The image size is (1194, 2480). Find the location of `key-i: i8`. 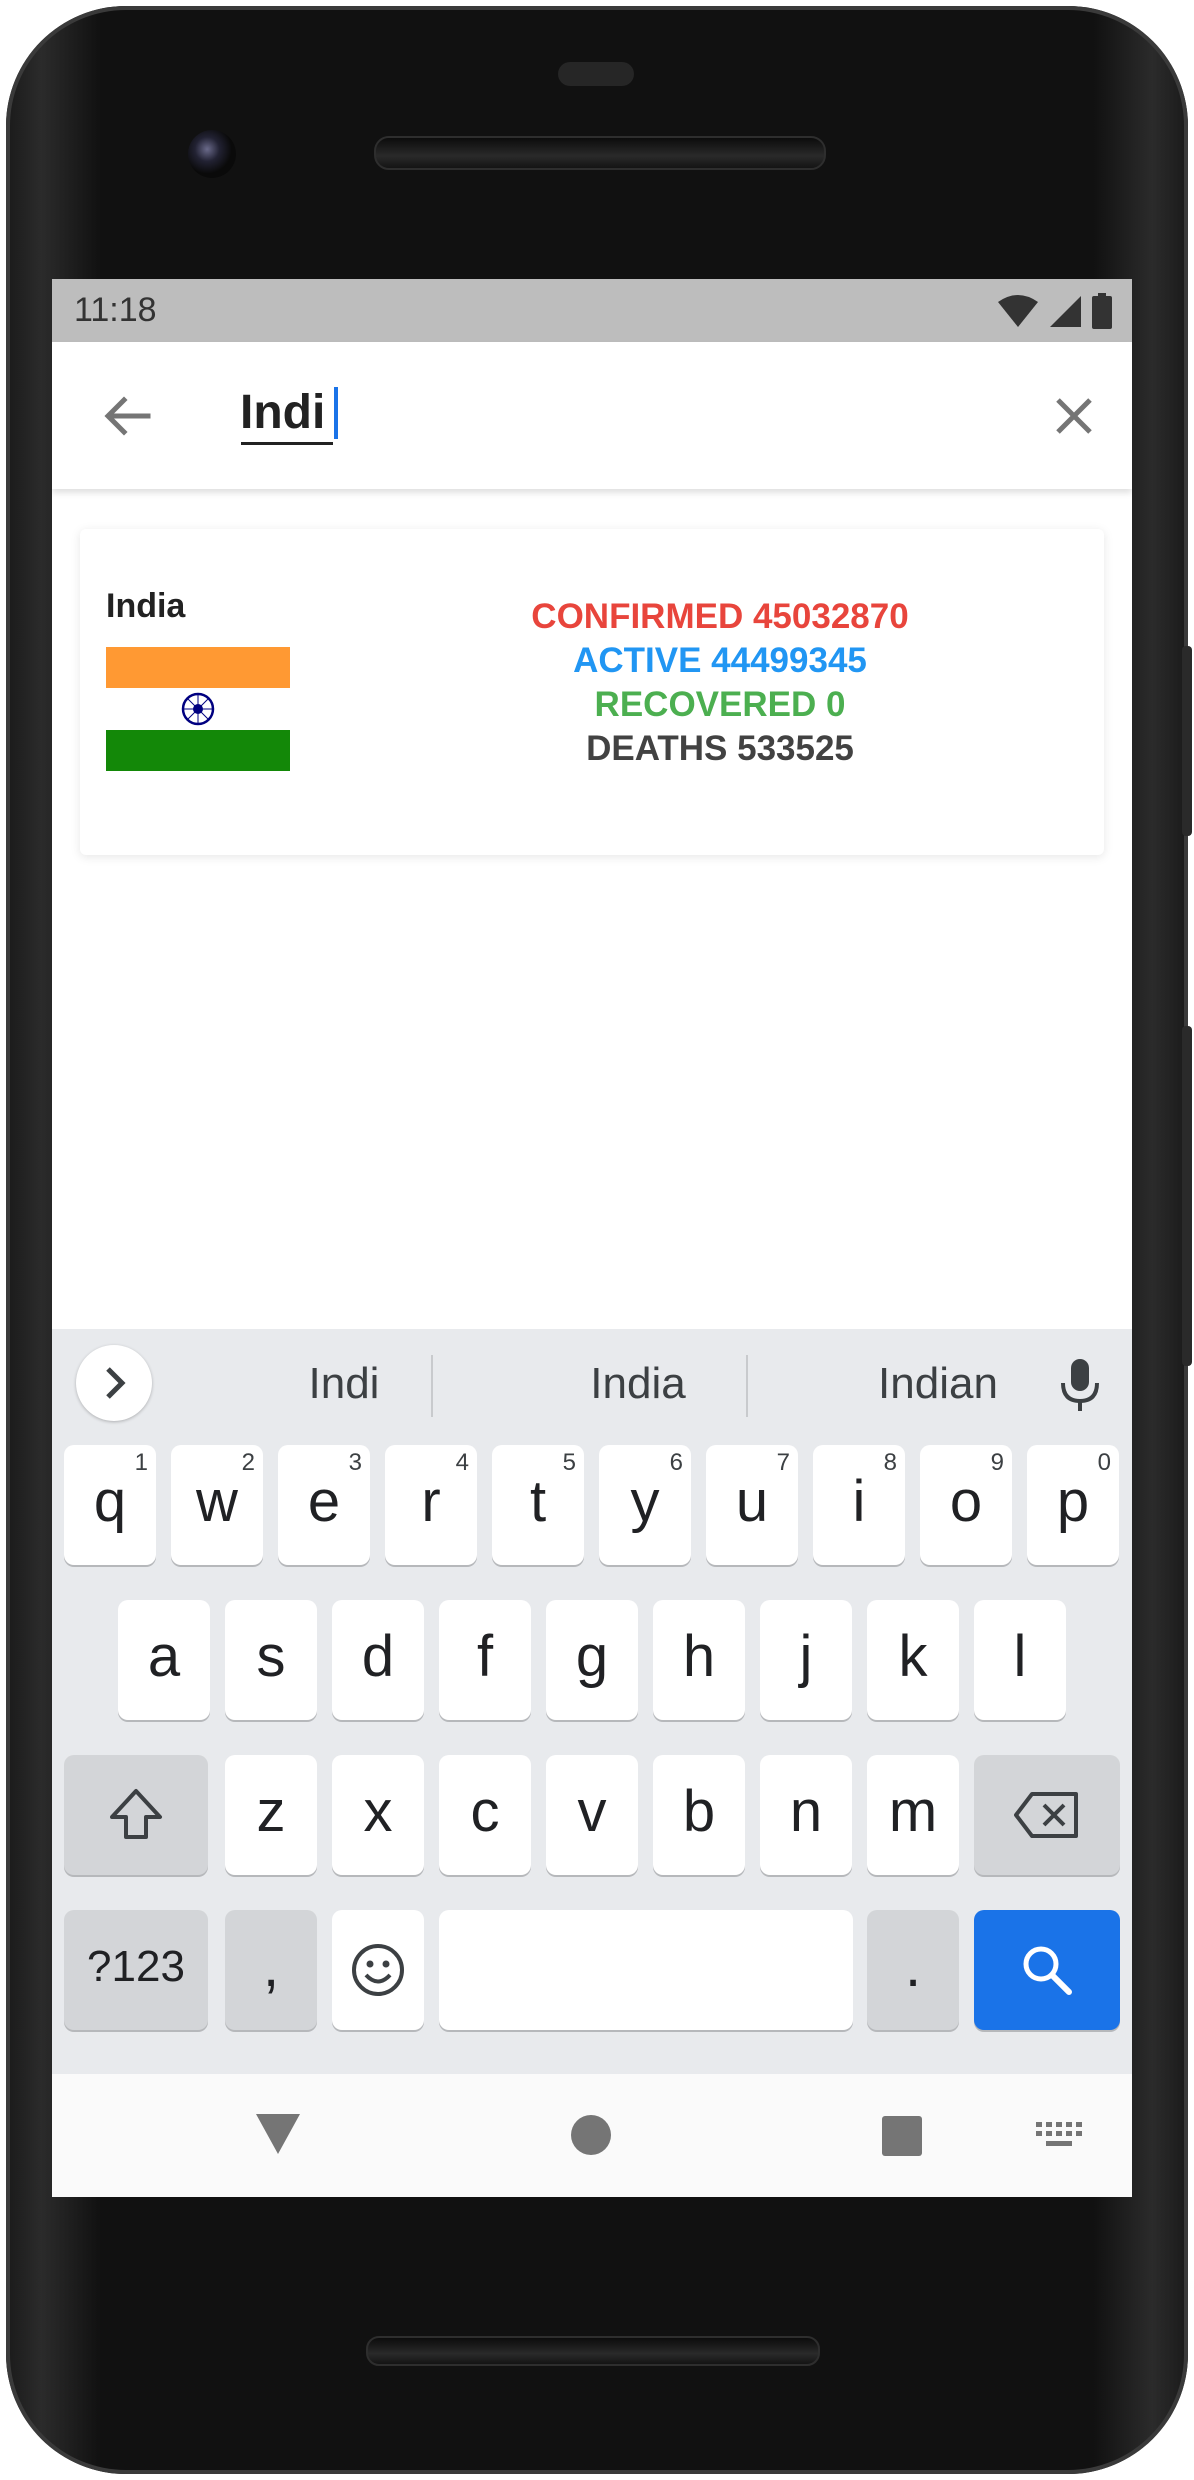

key-i: i8 is located at coordinates (859, 1505).